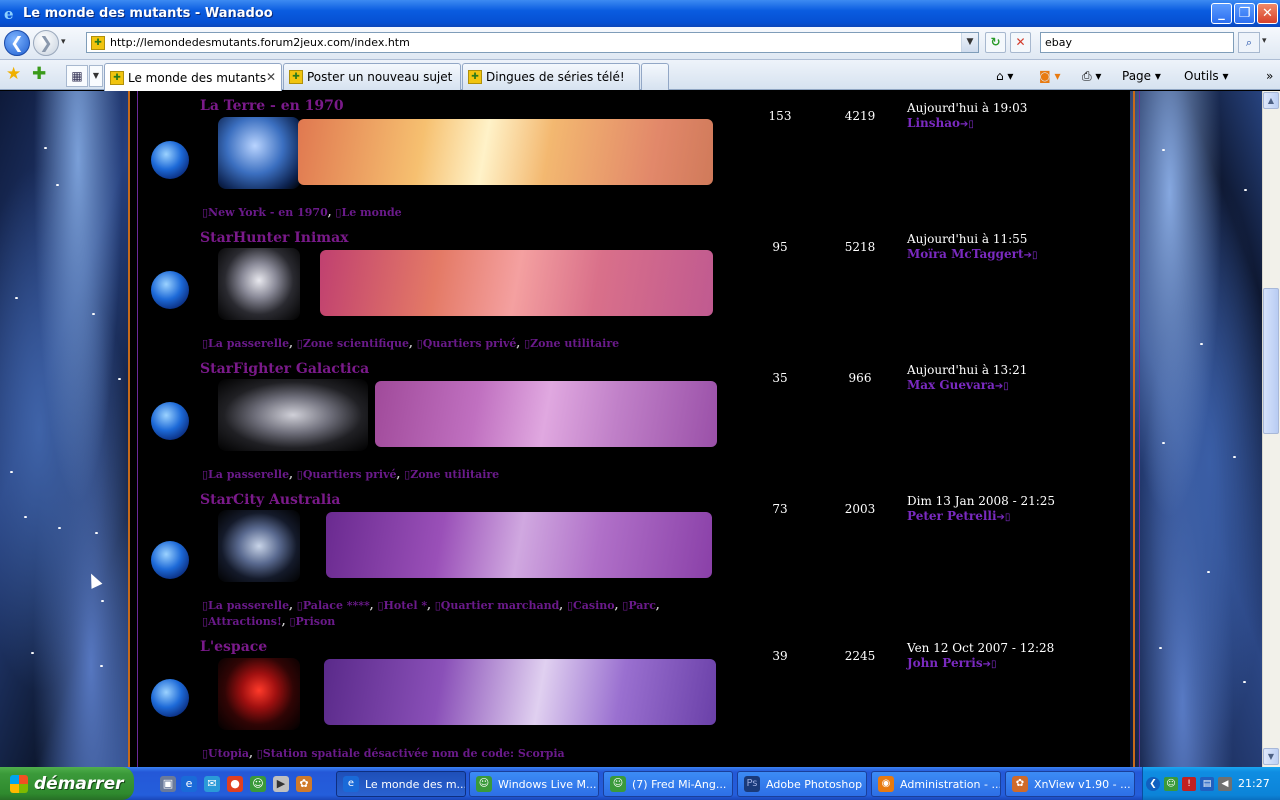 This screenshot has height=800, width=1280. Describe the element at coordinates (168, 784) in the screenshot. I see `quicklaunch-desktop-icon: ▣` at that location.